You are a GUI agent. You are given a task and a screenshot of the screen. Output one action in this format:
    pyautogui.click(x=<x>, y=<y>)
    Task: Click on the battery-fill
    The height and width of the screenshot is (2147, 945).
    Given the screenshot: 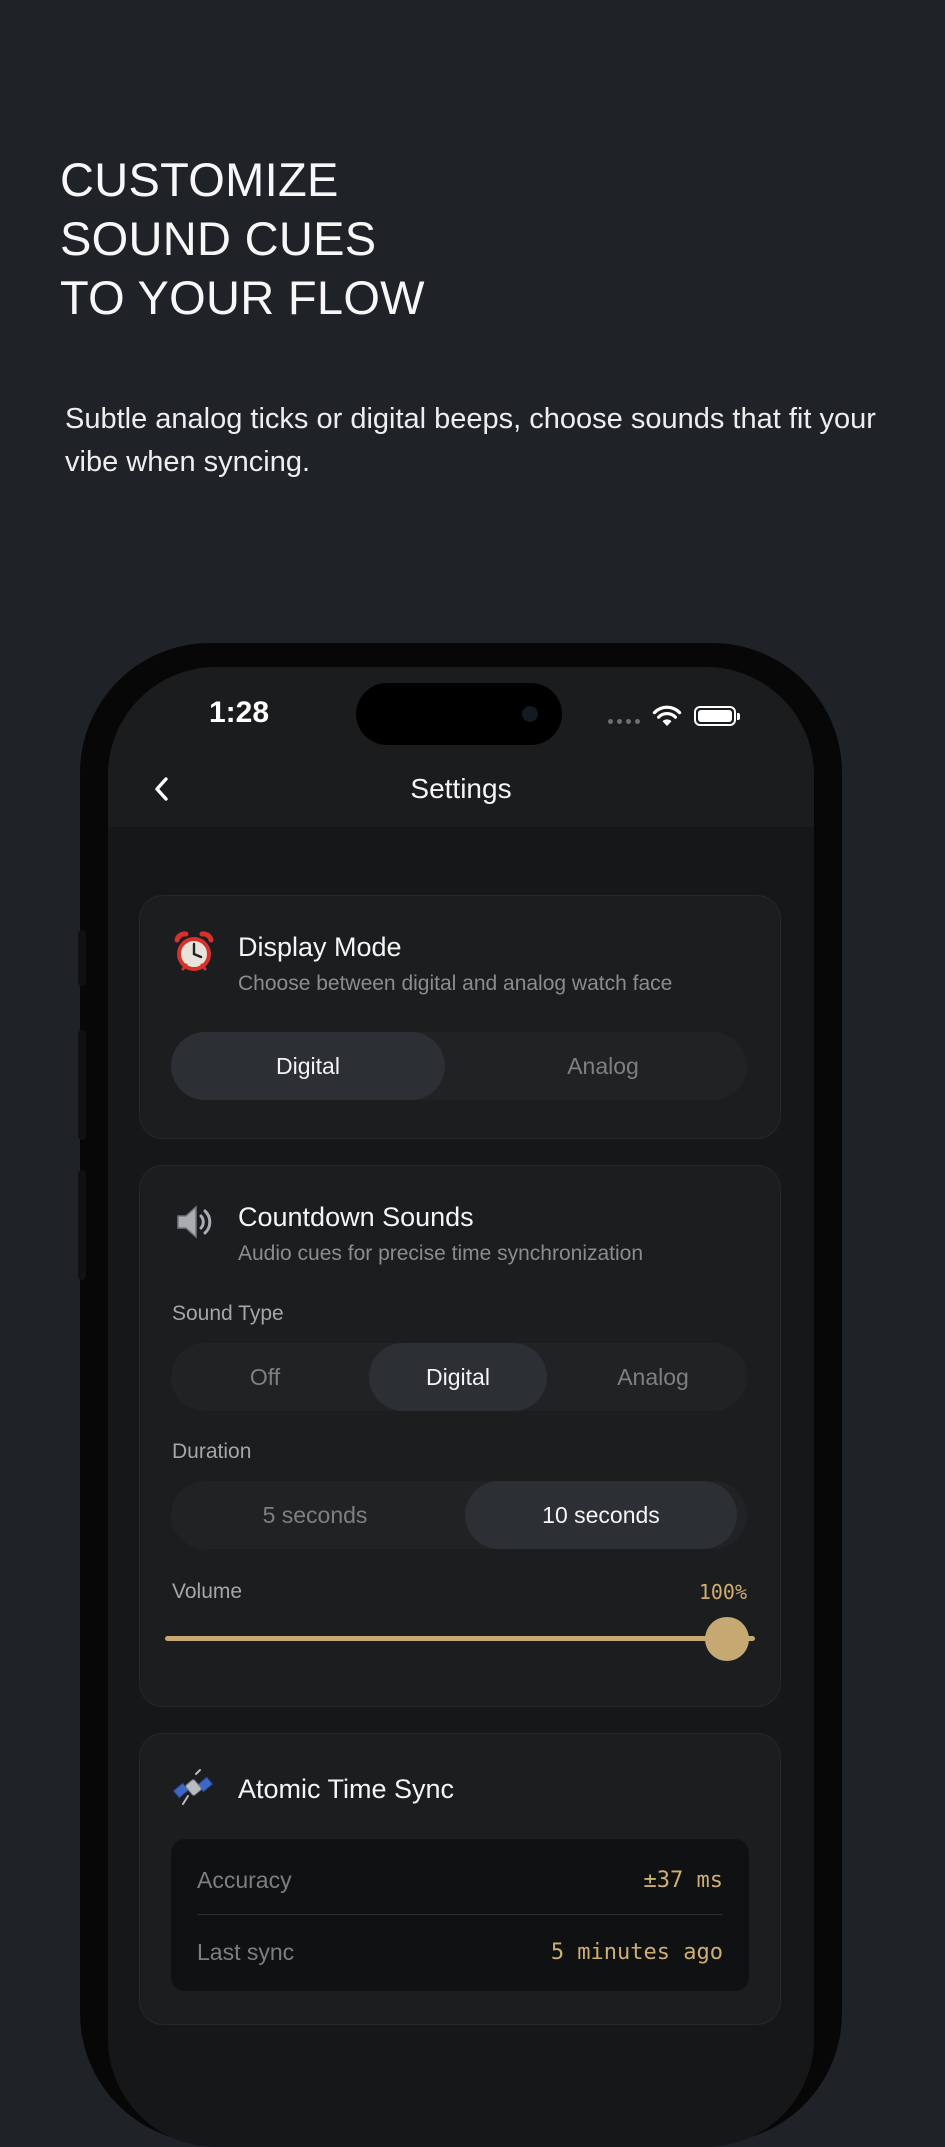 What is the action you would take?
    pyautogui.click(x=715, y=716)
    